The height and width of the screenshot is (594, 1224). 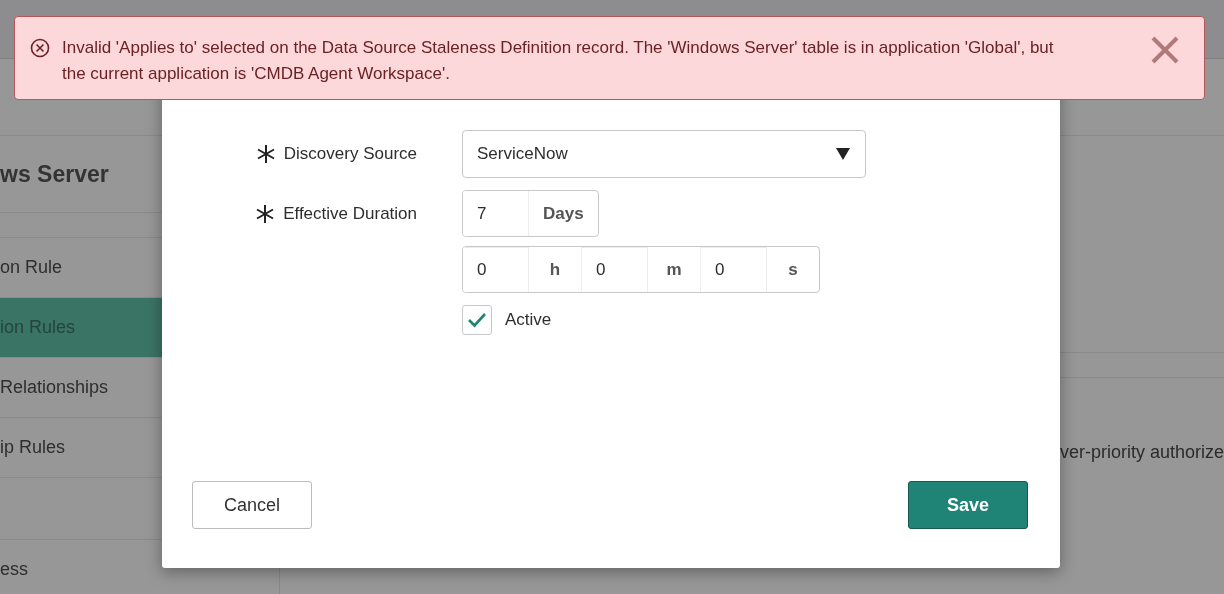 I want to click on description-text: ver-priority authorize, so click(x=1142, y=452).